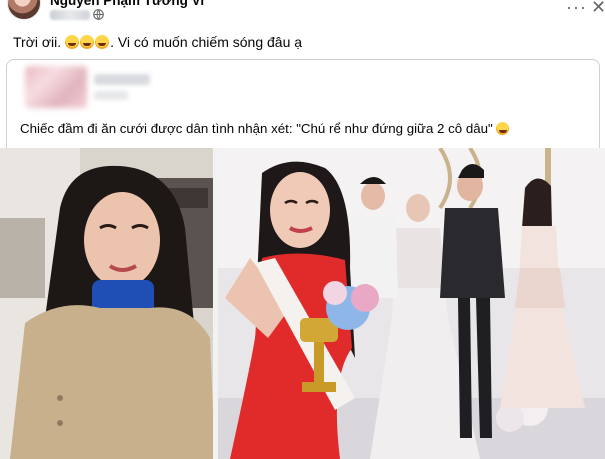 The image size is (605, 459). What do you see at coordinates (24, 10) in the screenshot?
I see `author-avatar` at bounding box center [24, 10].